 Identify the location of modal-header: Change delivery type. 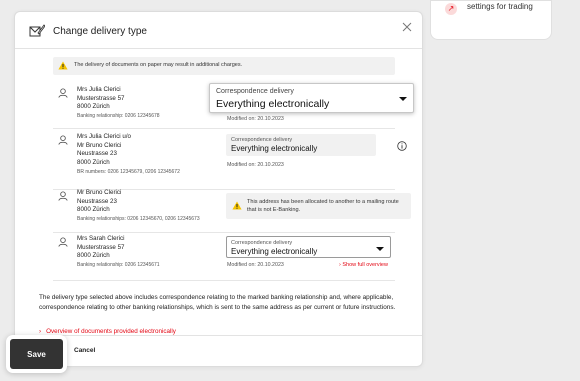
(218, 30).